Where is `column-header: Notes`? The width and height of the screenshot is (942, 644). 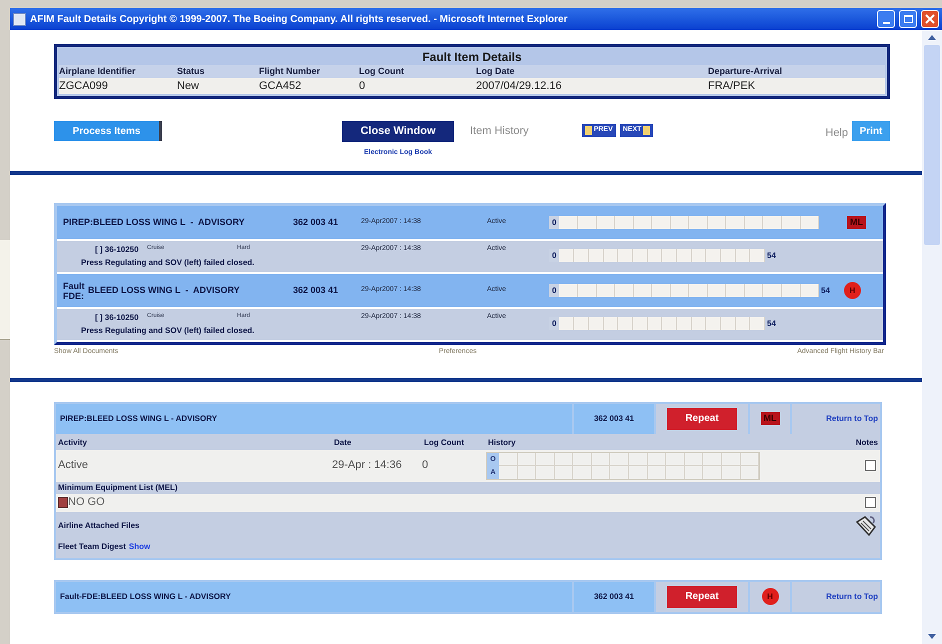 column-header: Notes is located at coordinates (866, 442).